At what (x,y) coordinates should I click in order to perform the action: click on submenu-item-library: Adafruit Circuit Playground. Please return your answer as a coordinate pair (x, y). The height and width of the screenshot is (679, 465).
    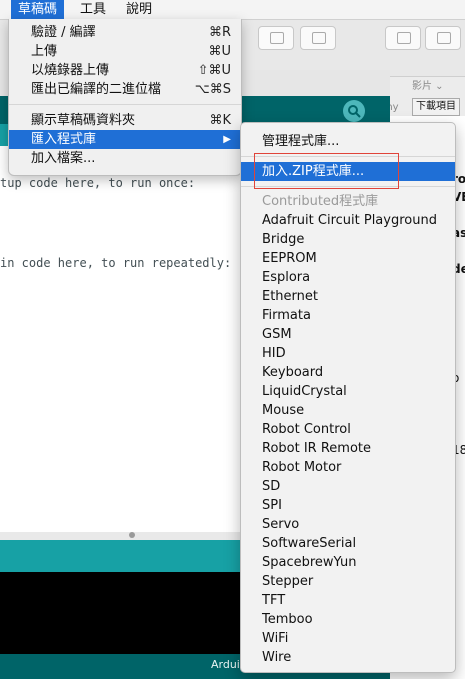
    Looking at the image, I should click on (348, 220).